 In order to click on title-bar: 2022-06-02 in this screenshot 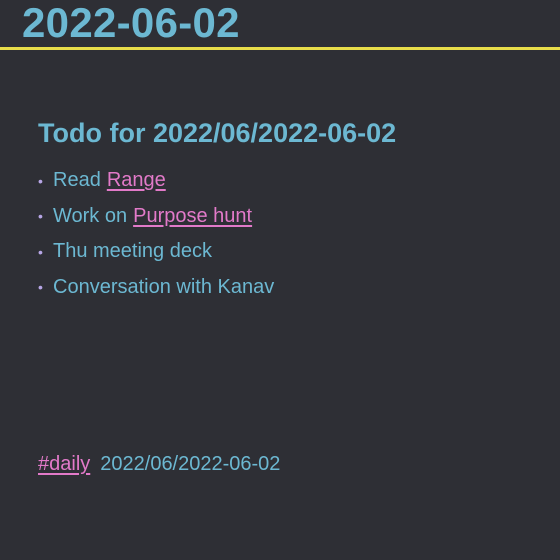, I will do `click(280, 25)`.